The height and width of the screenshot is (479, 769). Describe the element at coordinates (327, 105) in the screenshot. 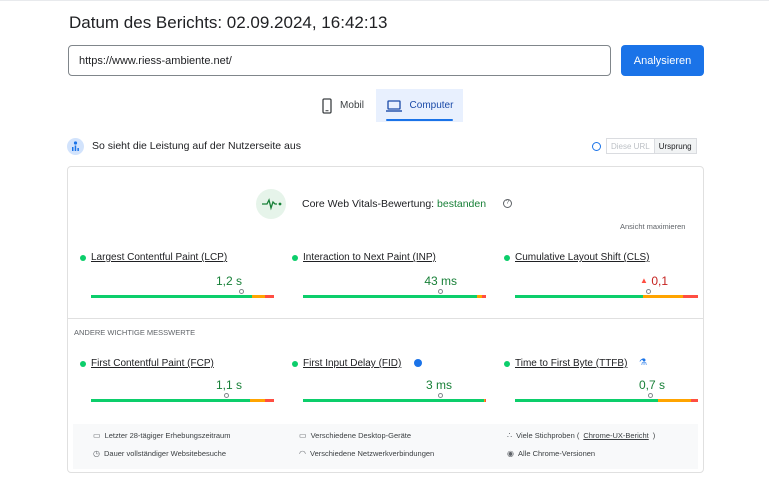

I see `phone-icon` at that location.